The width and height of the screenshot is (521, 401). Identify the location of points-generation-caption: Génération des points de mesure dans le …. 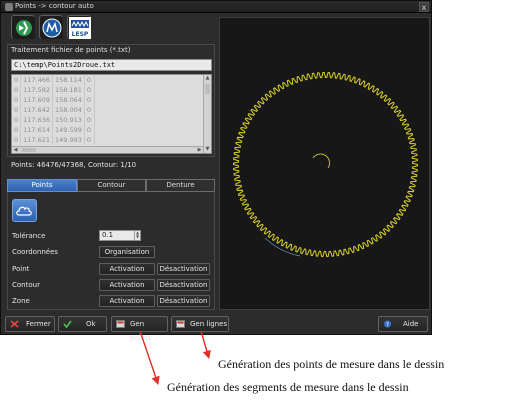
(331, 364).